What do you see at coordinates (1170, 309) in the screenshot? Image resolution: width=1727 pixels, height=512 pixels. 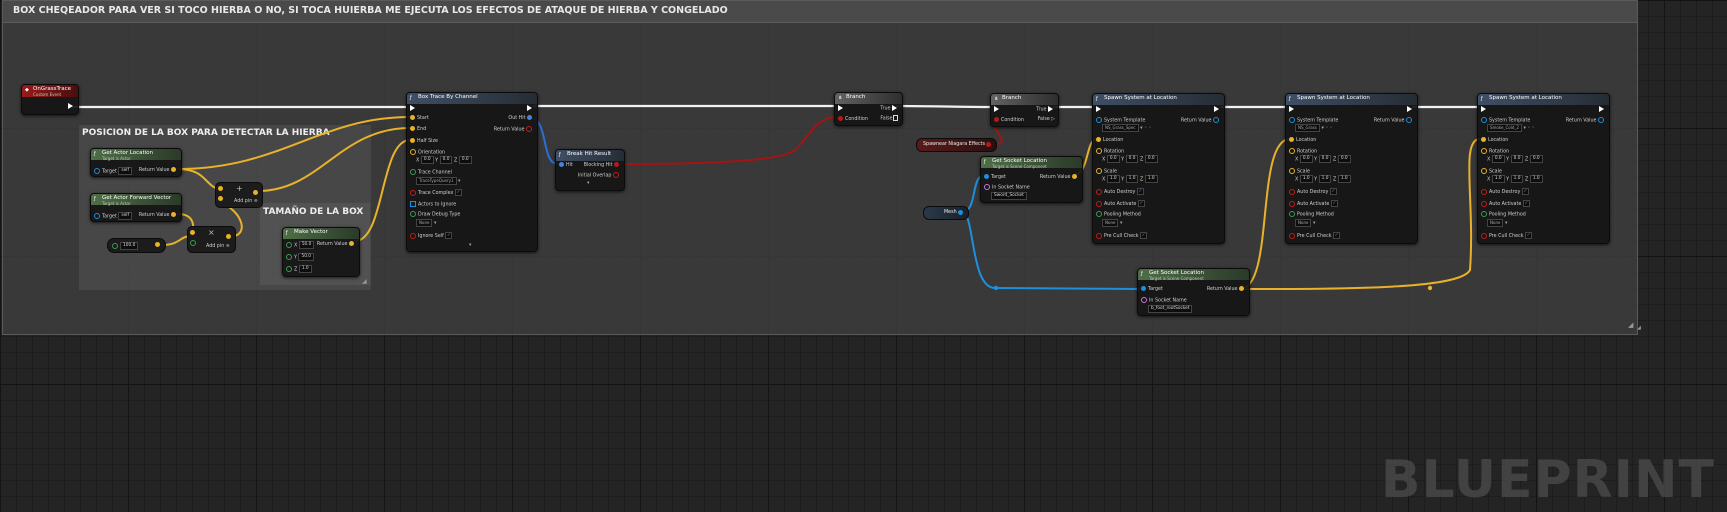 I see `socket-name-field: b_foot_rootSocket` at bounding box center [1170, 309].